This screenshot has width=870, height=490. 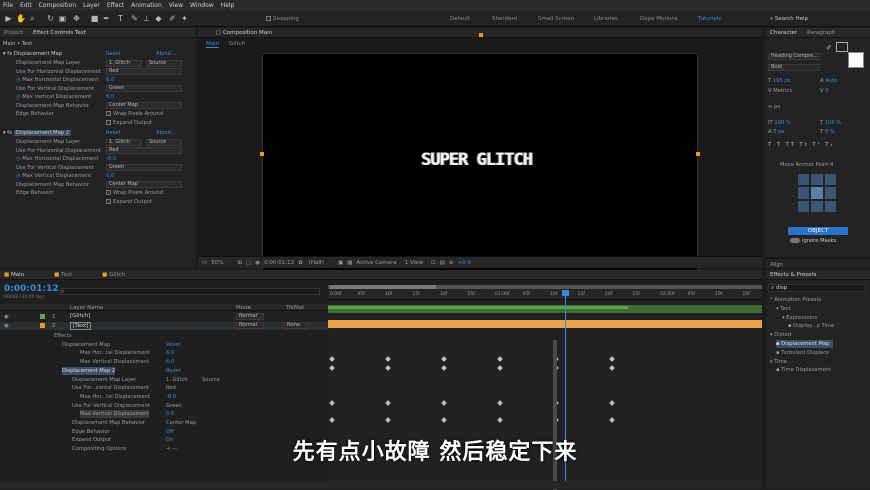 What do you see at coordinates (26, 5) in the screenshot?
I see `menu-item-edit: Edit` at bounding box center [26, 5].